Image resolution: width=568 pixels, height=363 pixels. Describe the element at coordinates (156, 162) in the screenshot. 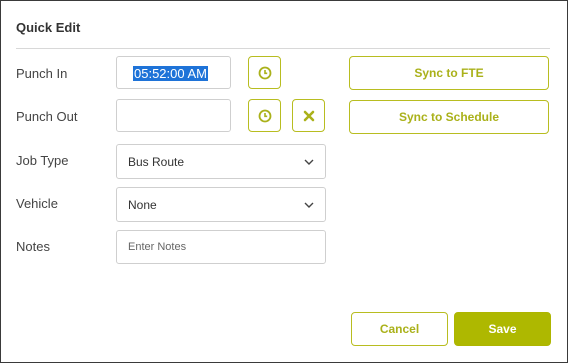

I see `job-type-value: Bus Route` at that location.